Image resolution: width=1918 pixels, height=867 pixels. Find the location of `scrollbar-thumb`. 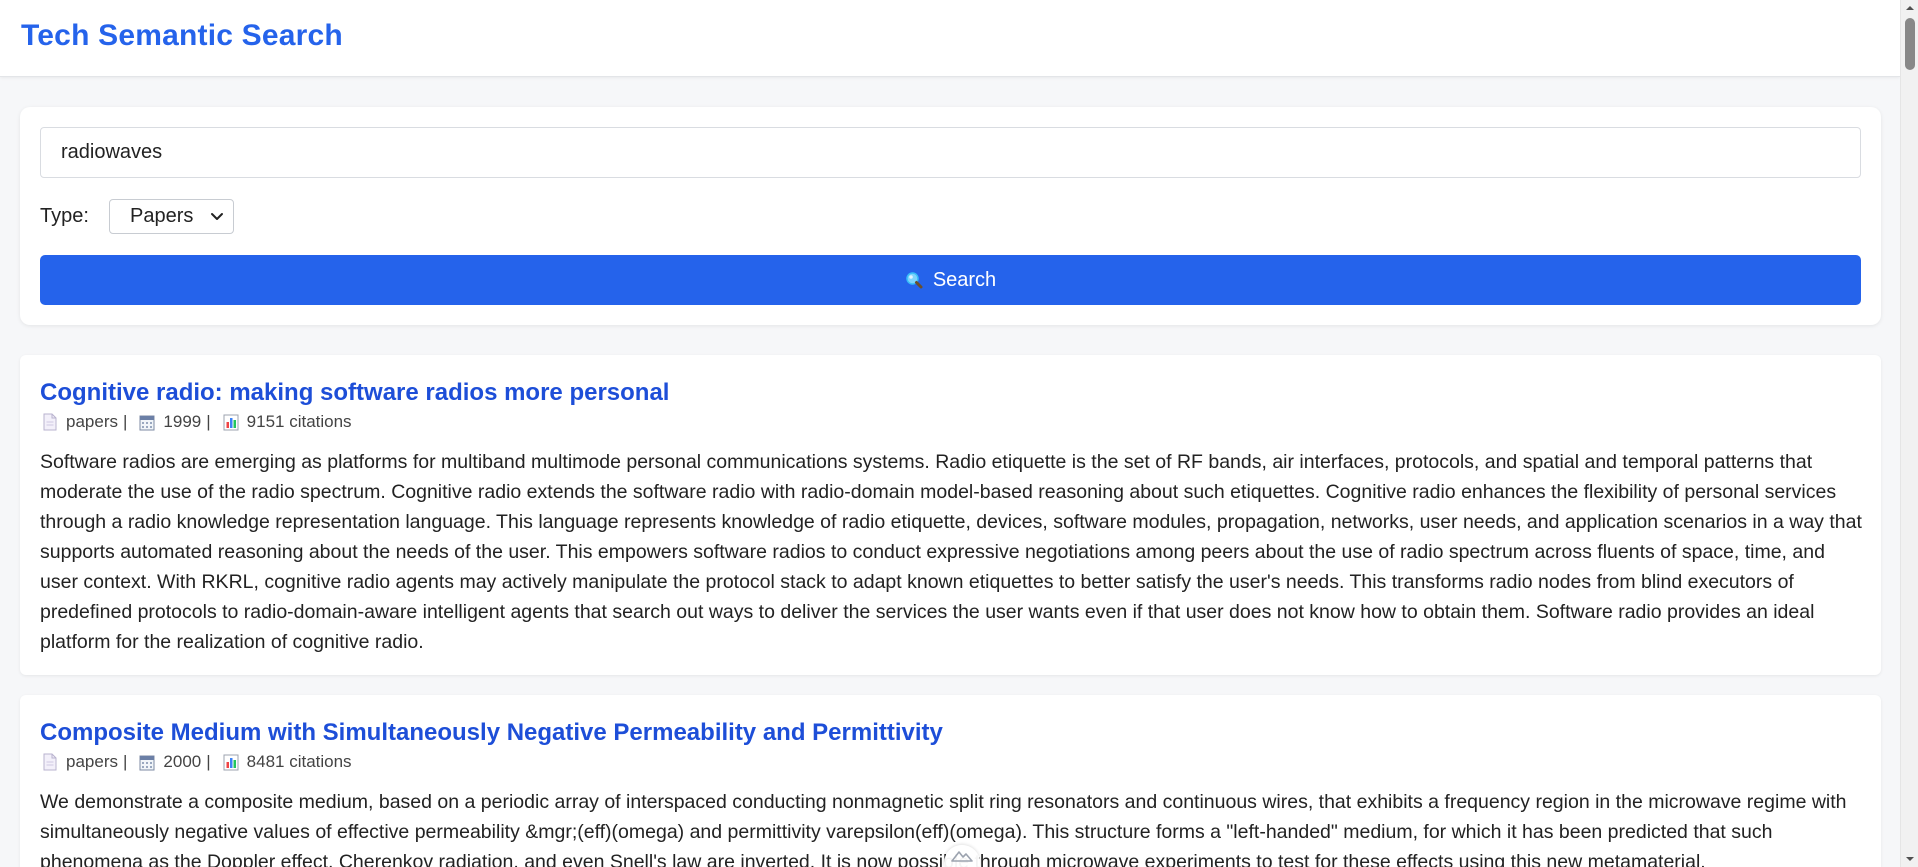

scrollbar-thumb is located at coordinates (1910, 44).